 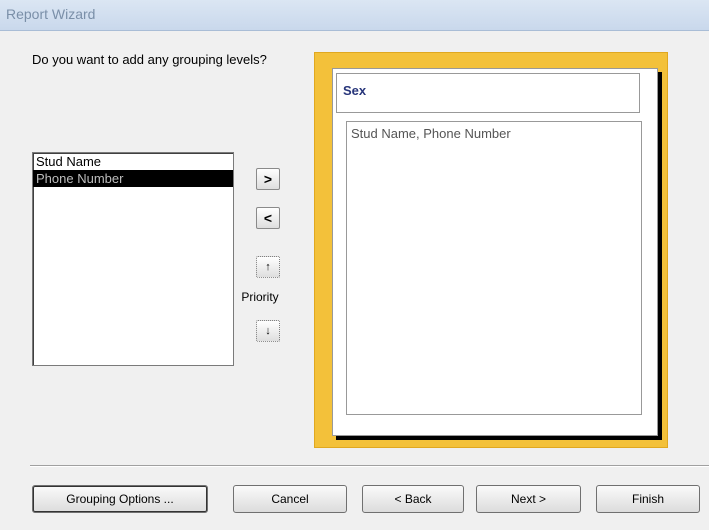 I want to click on priority-down-button: ↓, so click(x=268, y=331).